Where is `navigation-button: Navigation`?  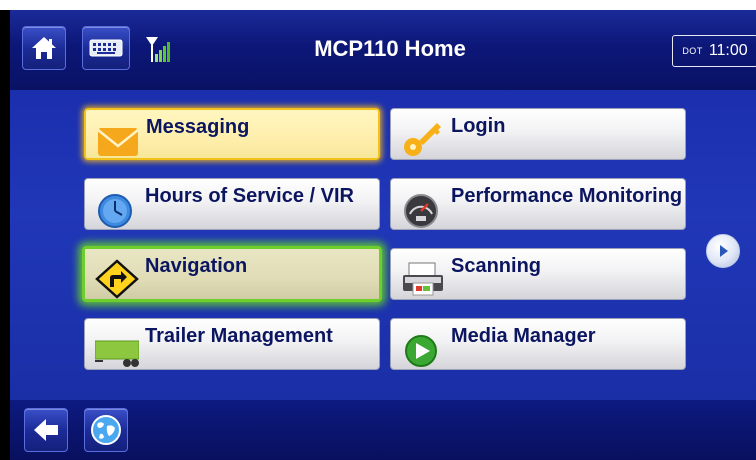 navigation-button: Navigation is located at coordinates (232, 274).